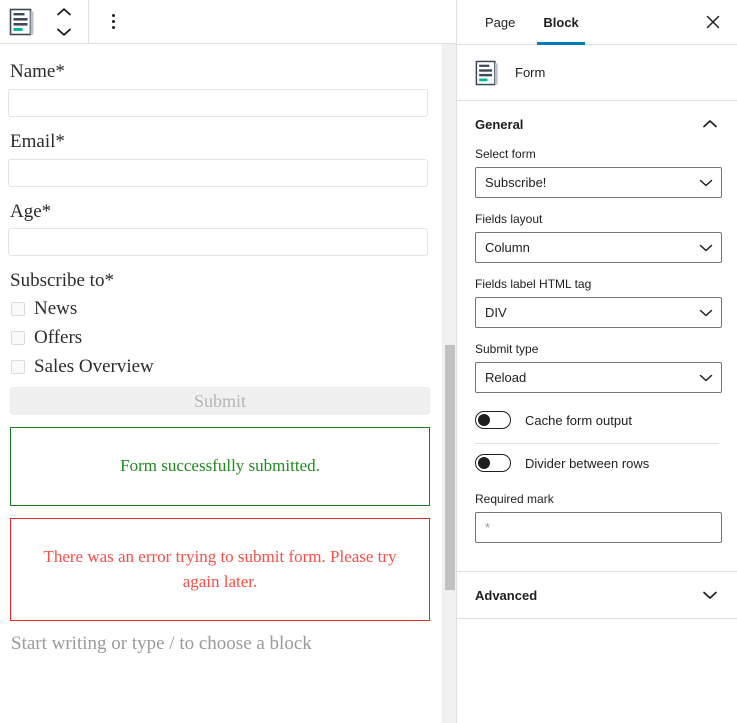 The width and height of the screenshot is (737, 723). I want to click on checkbox-row-sales-overview: Sales Overview, so click(229, 367).